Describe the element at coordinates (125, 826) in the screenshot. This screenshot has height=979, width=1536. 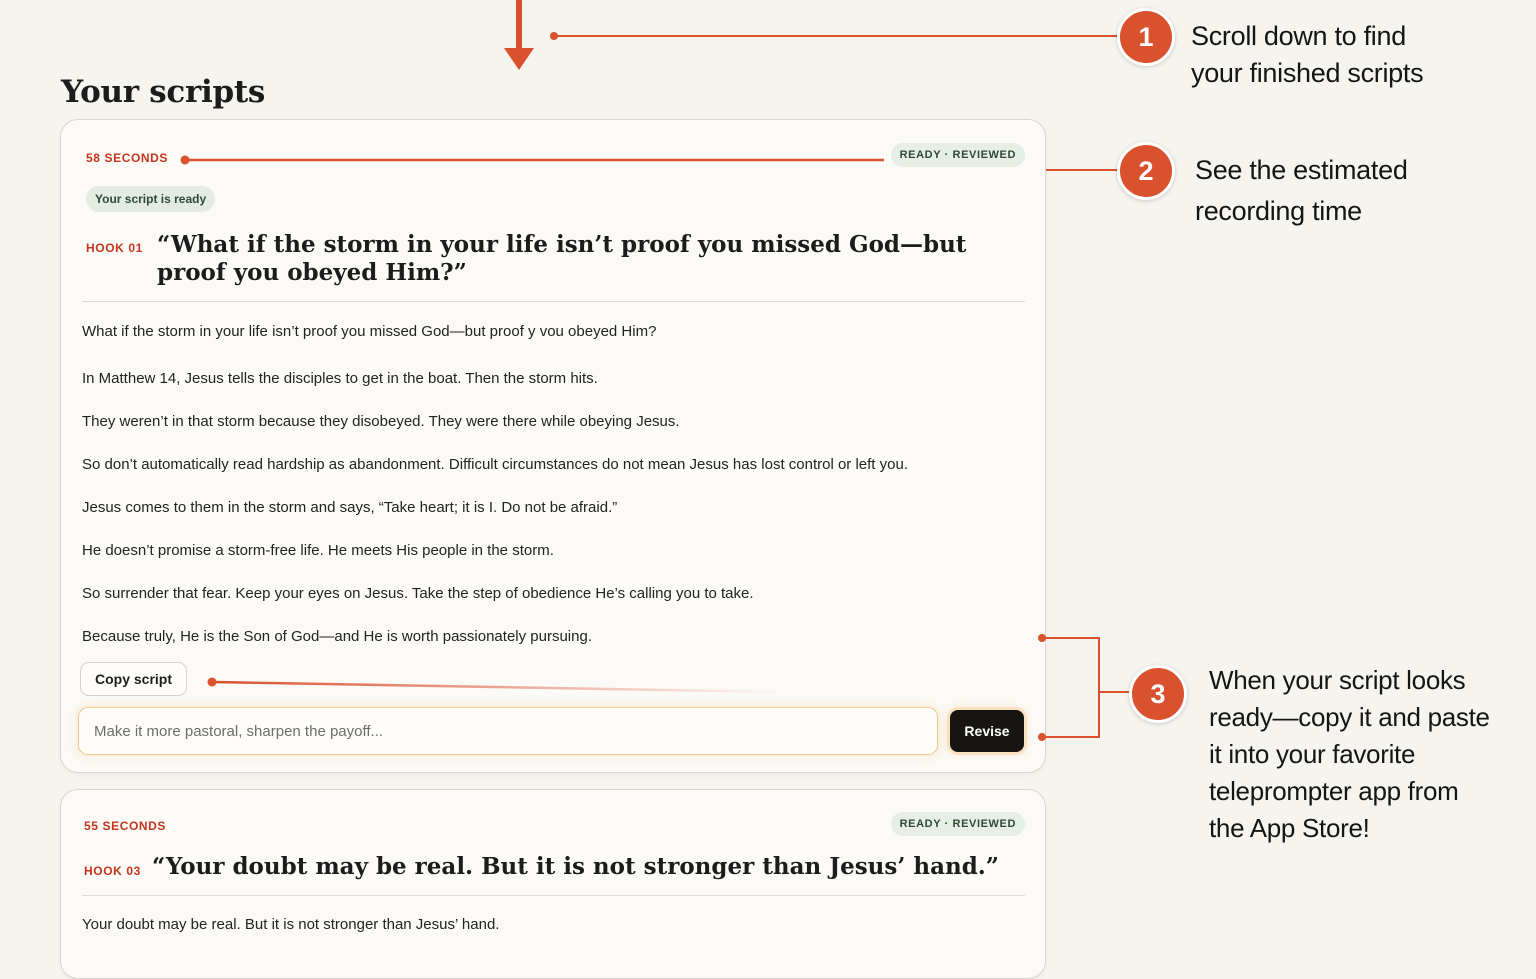
I see `script-duration: 55 SECONDS` at that location.